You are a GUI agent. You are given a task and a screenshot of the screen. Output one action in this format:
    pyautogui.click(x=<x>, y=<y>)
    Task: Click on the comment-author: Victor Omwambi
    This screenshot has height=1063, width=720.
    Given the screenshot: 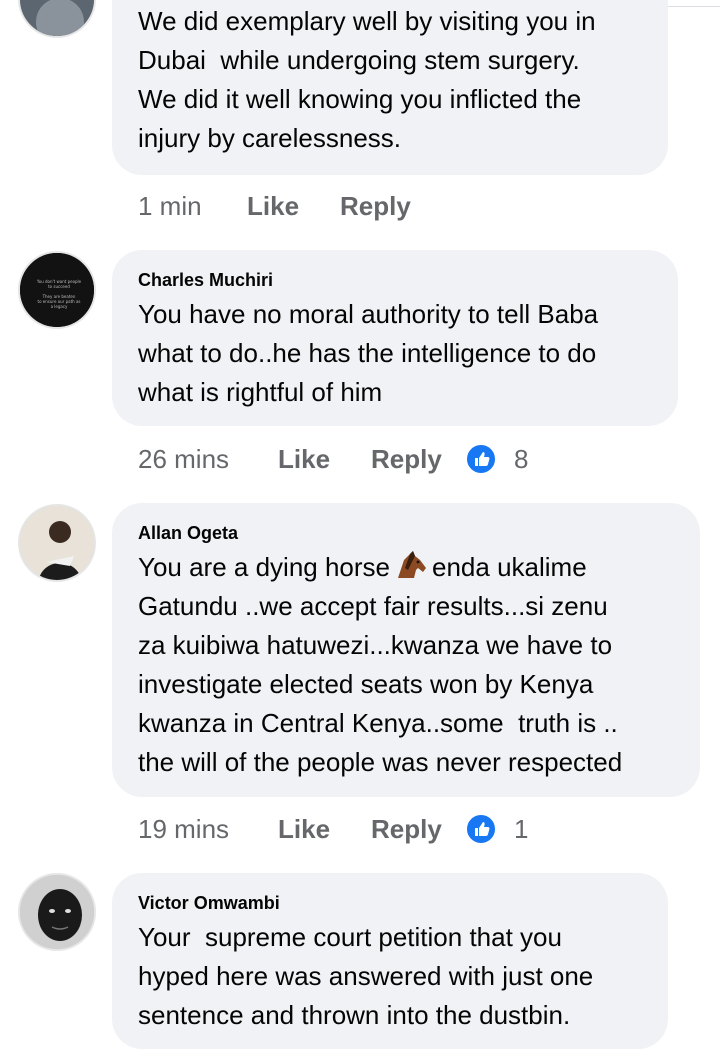 What is the action you would take?
    pyautogui.click(x=209, y=903)
    